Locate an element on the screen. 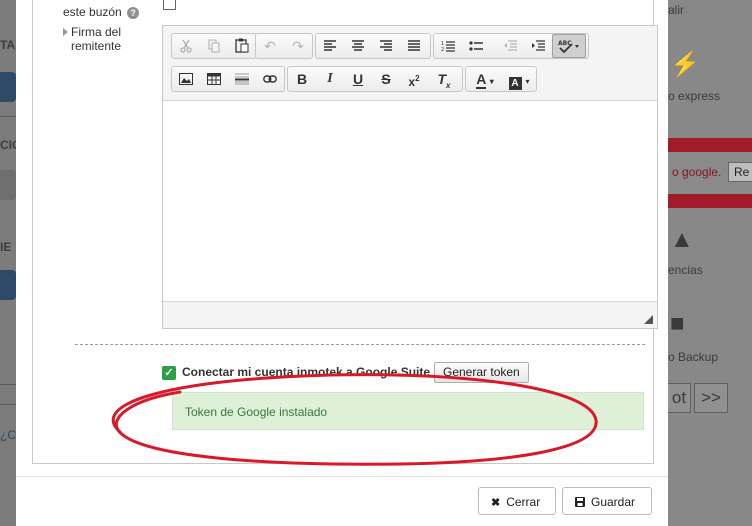  history-group: ↶ ↷ is located at coordinates (284, 46).